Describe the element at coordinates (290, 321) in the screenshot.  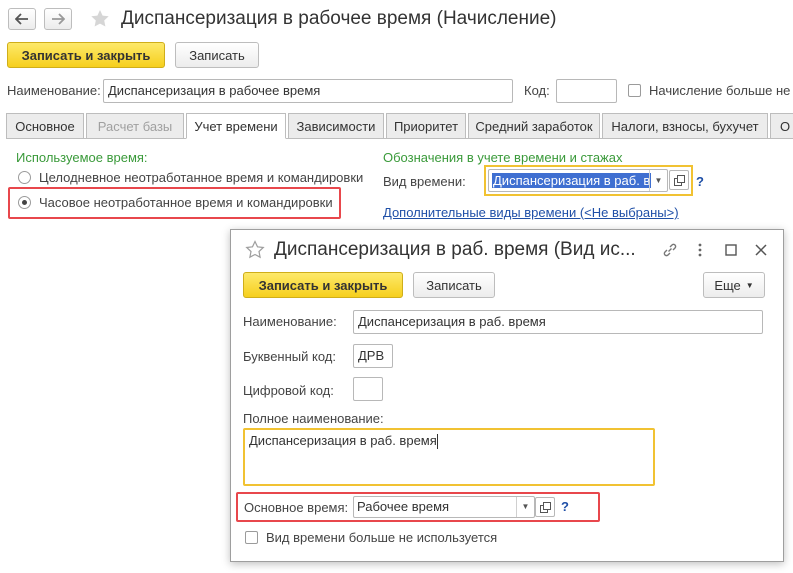
I see `dialog-name-label: Наименование:` at that location.